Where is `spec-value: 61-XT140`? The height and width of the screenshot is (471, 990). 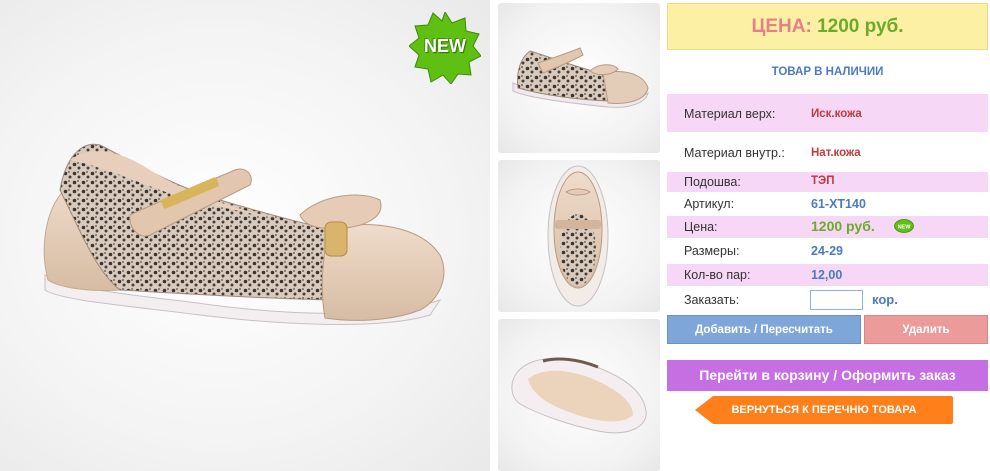 spec-value: 61-XT140 is located at coordinates (838, 204).